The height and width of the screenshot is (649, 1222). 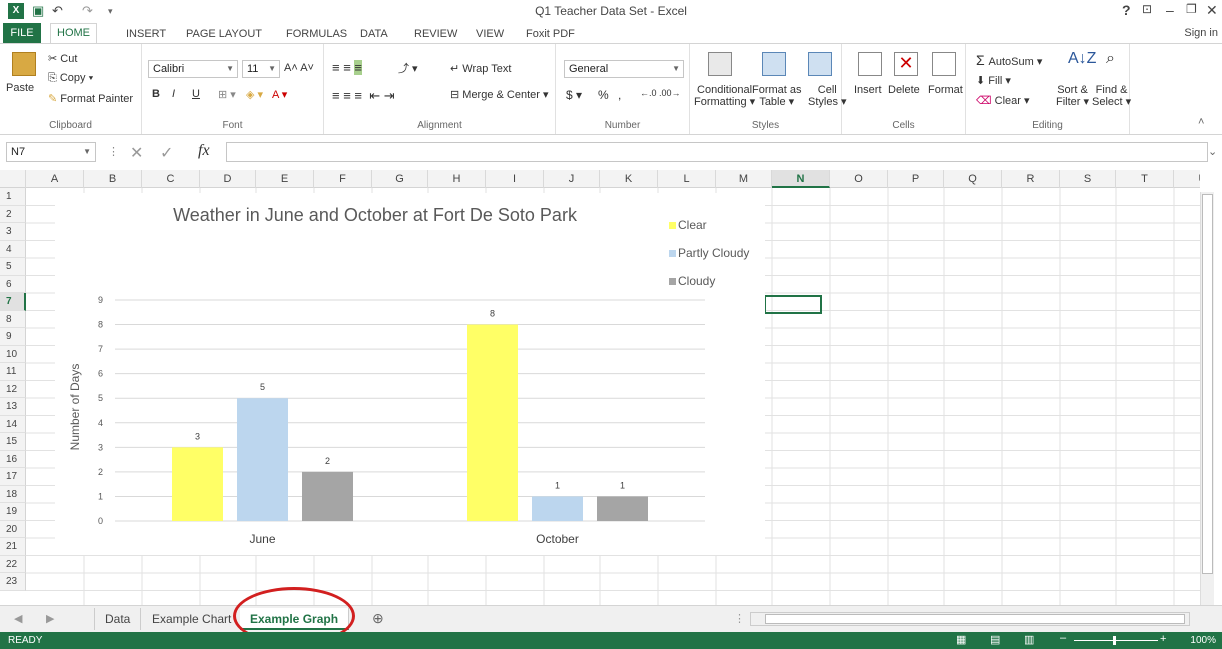 I want to click on underline-button: U, so click(x=196, y=94).